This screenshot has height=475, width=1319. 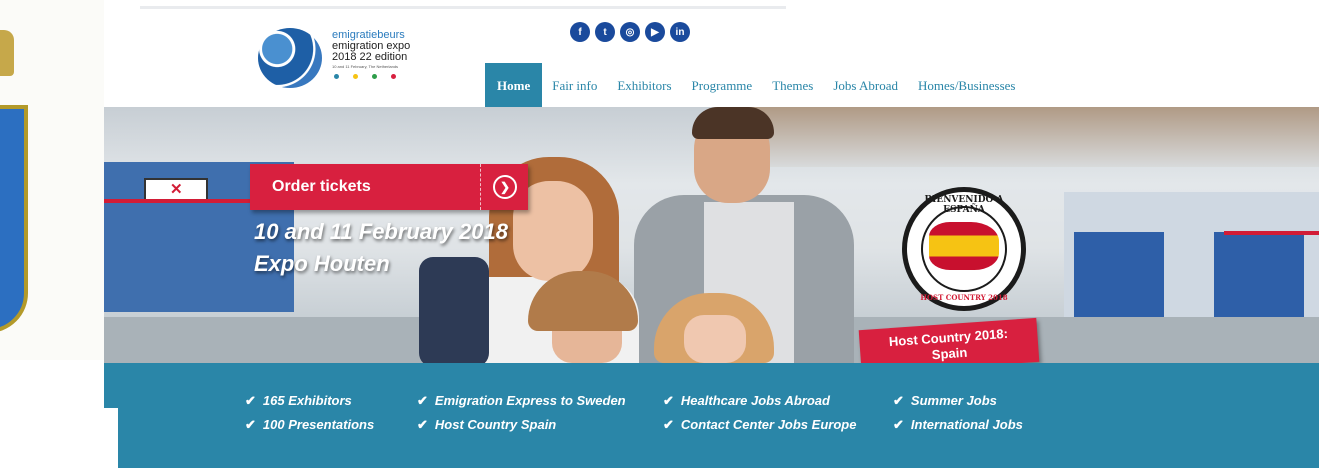 I want to click on feature-label: International Jobs, so click(x=966, y=424).